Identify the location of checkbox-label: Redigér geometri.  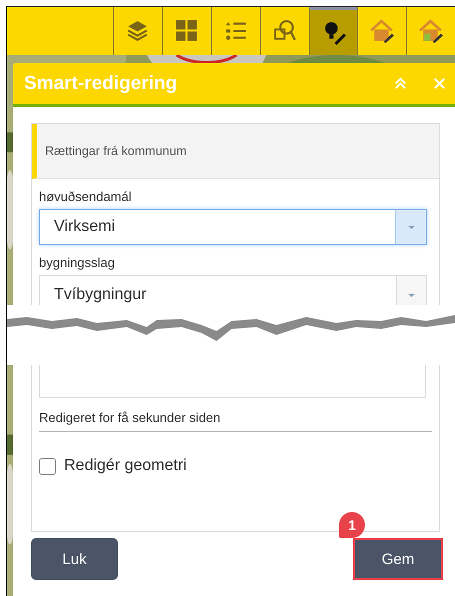
(125, 466).